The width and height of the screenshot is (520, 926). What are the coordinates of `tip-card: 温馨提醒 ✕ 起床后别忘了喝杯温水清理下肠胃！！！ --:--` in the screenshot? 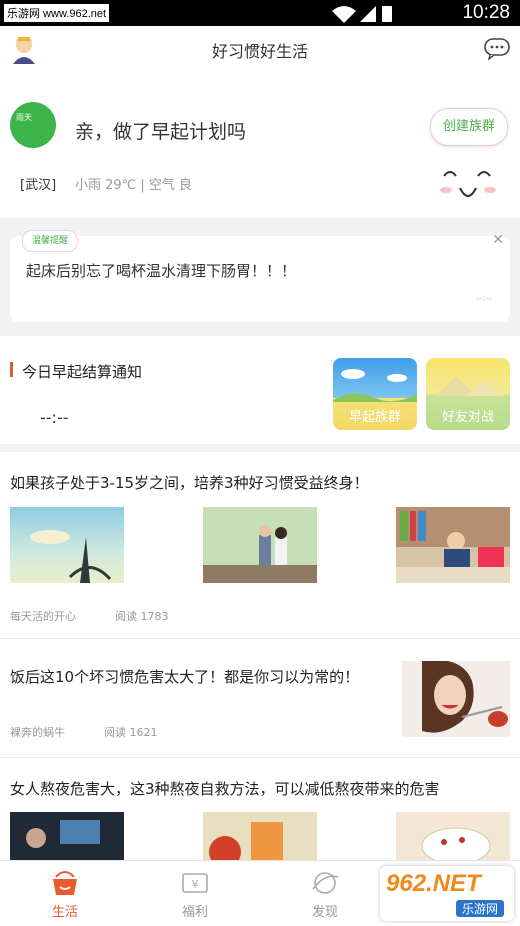 It's located at (260, 276).